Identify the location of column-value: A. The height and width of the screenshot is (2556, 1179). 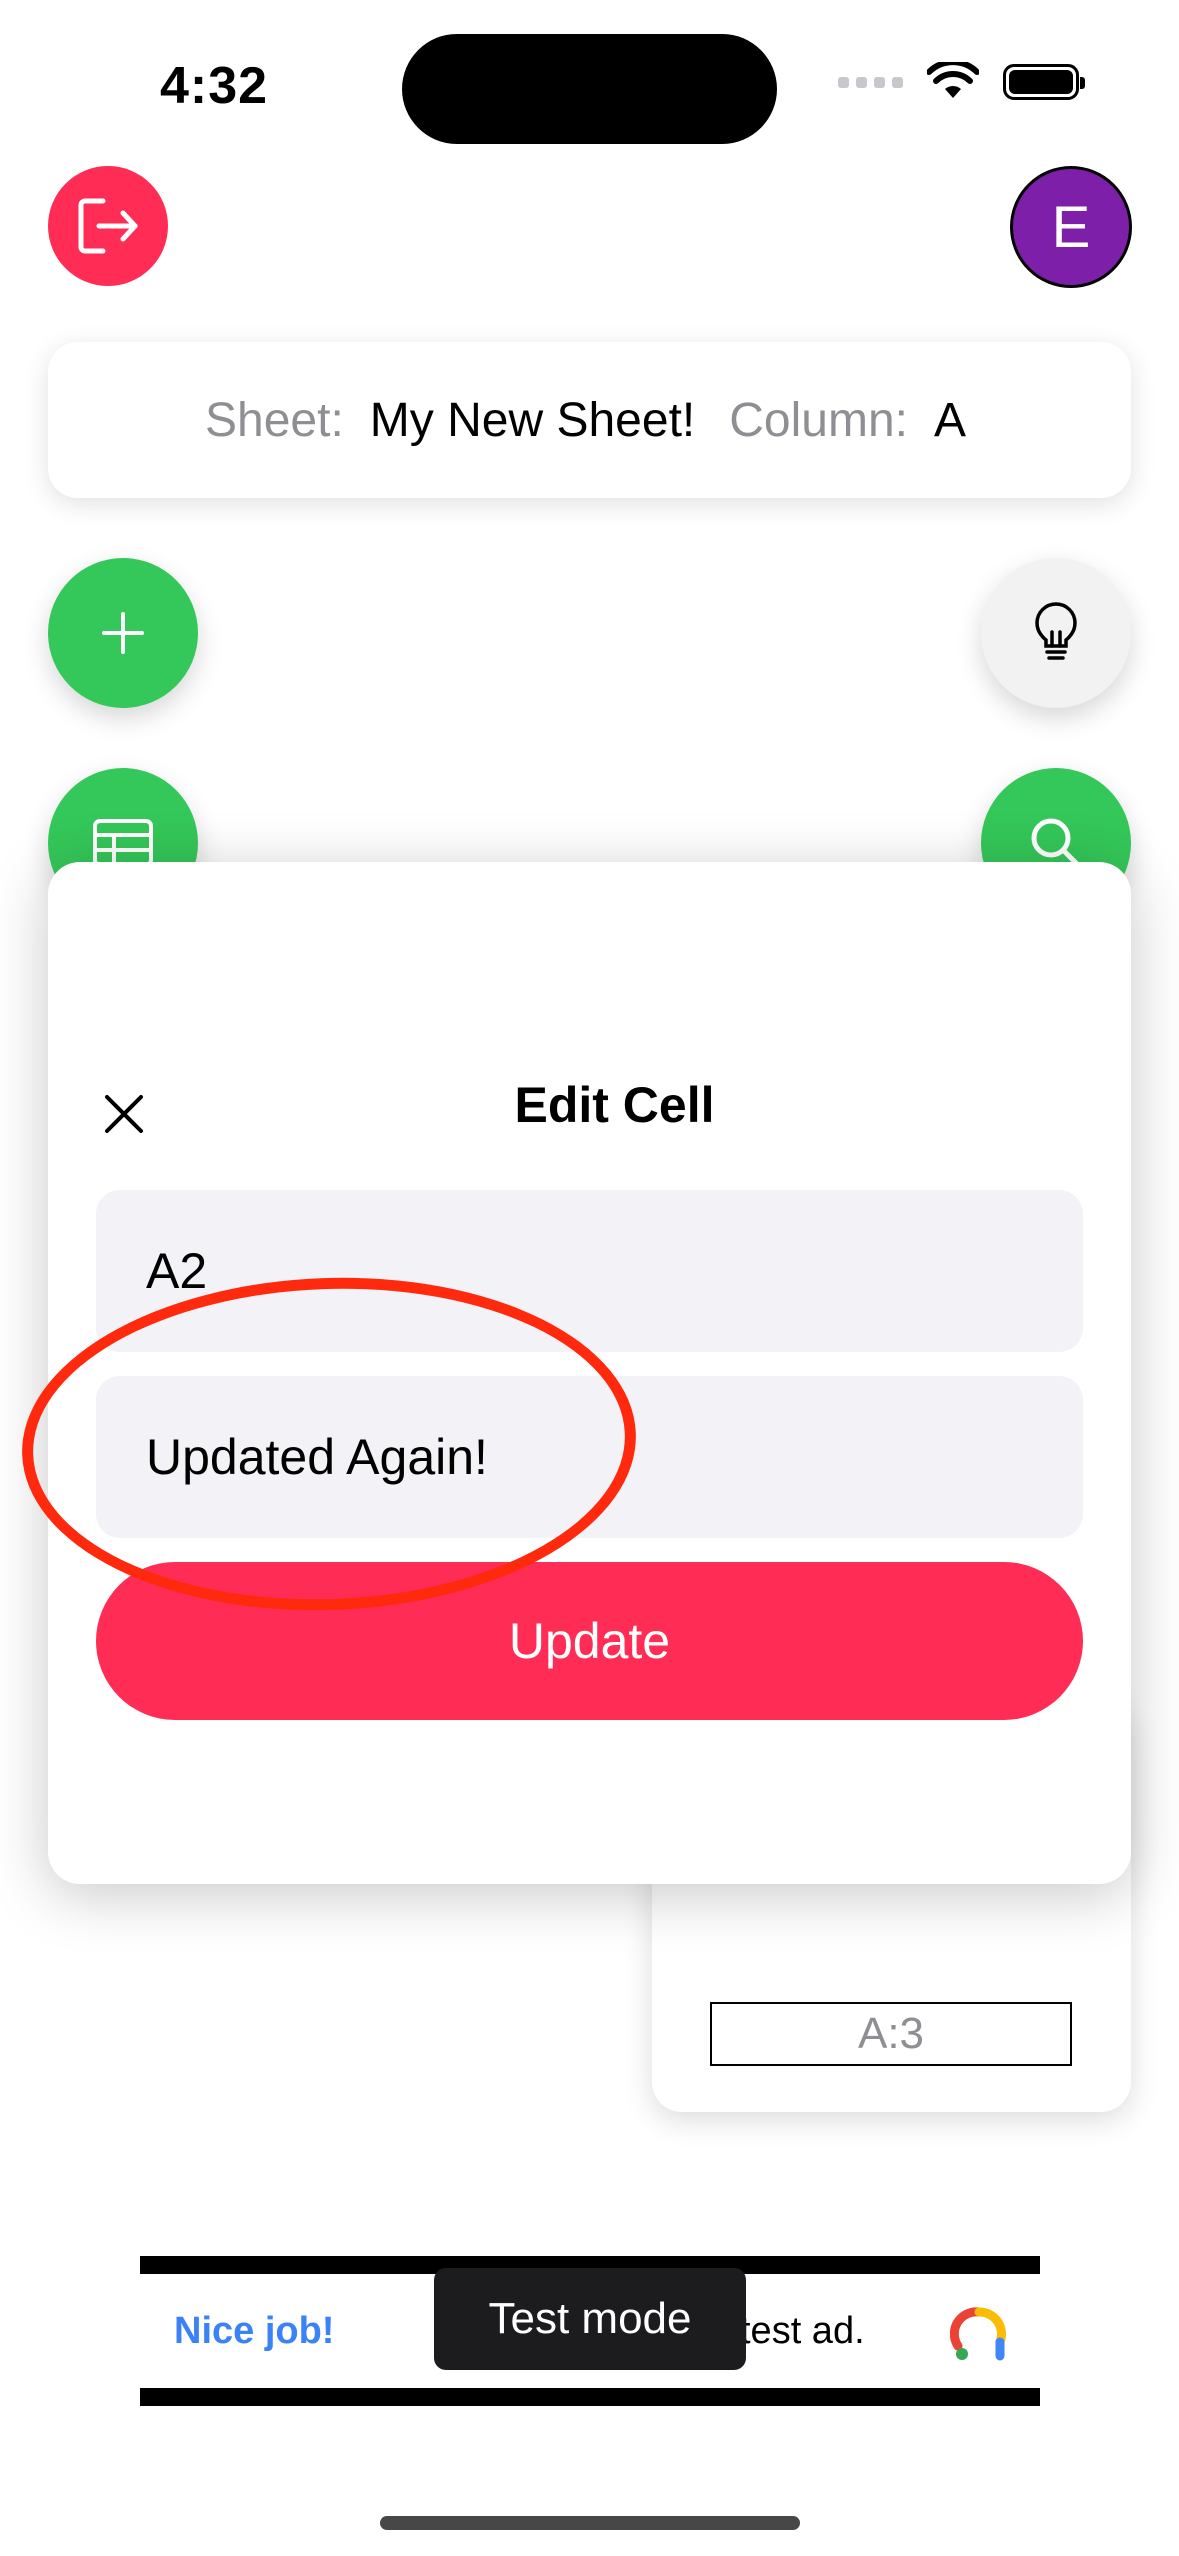
(949, 420).